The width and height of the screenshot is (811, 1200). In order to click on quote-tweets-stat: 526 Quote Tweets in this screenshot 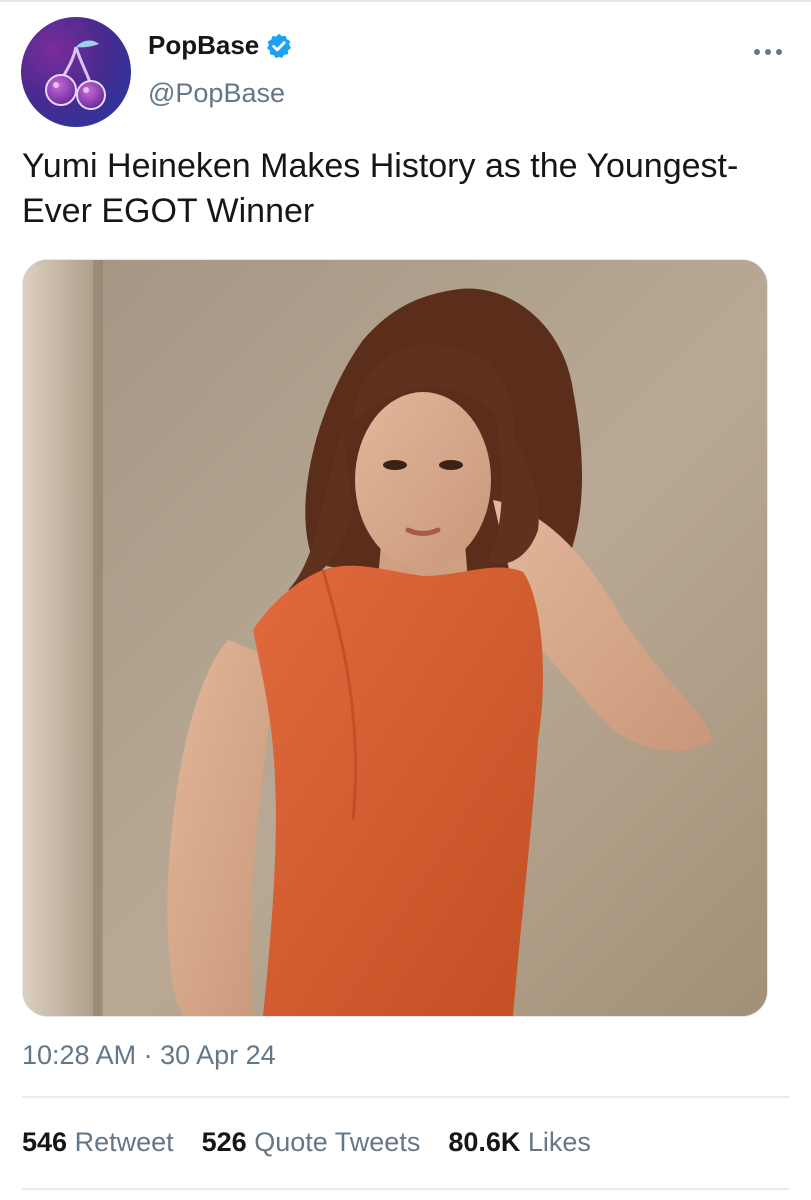, I will do `click(311, 1142)`.